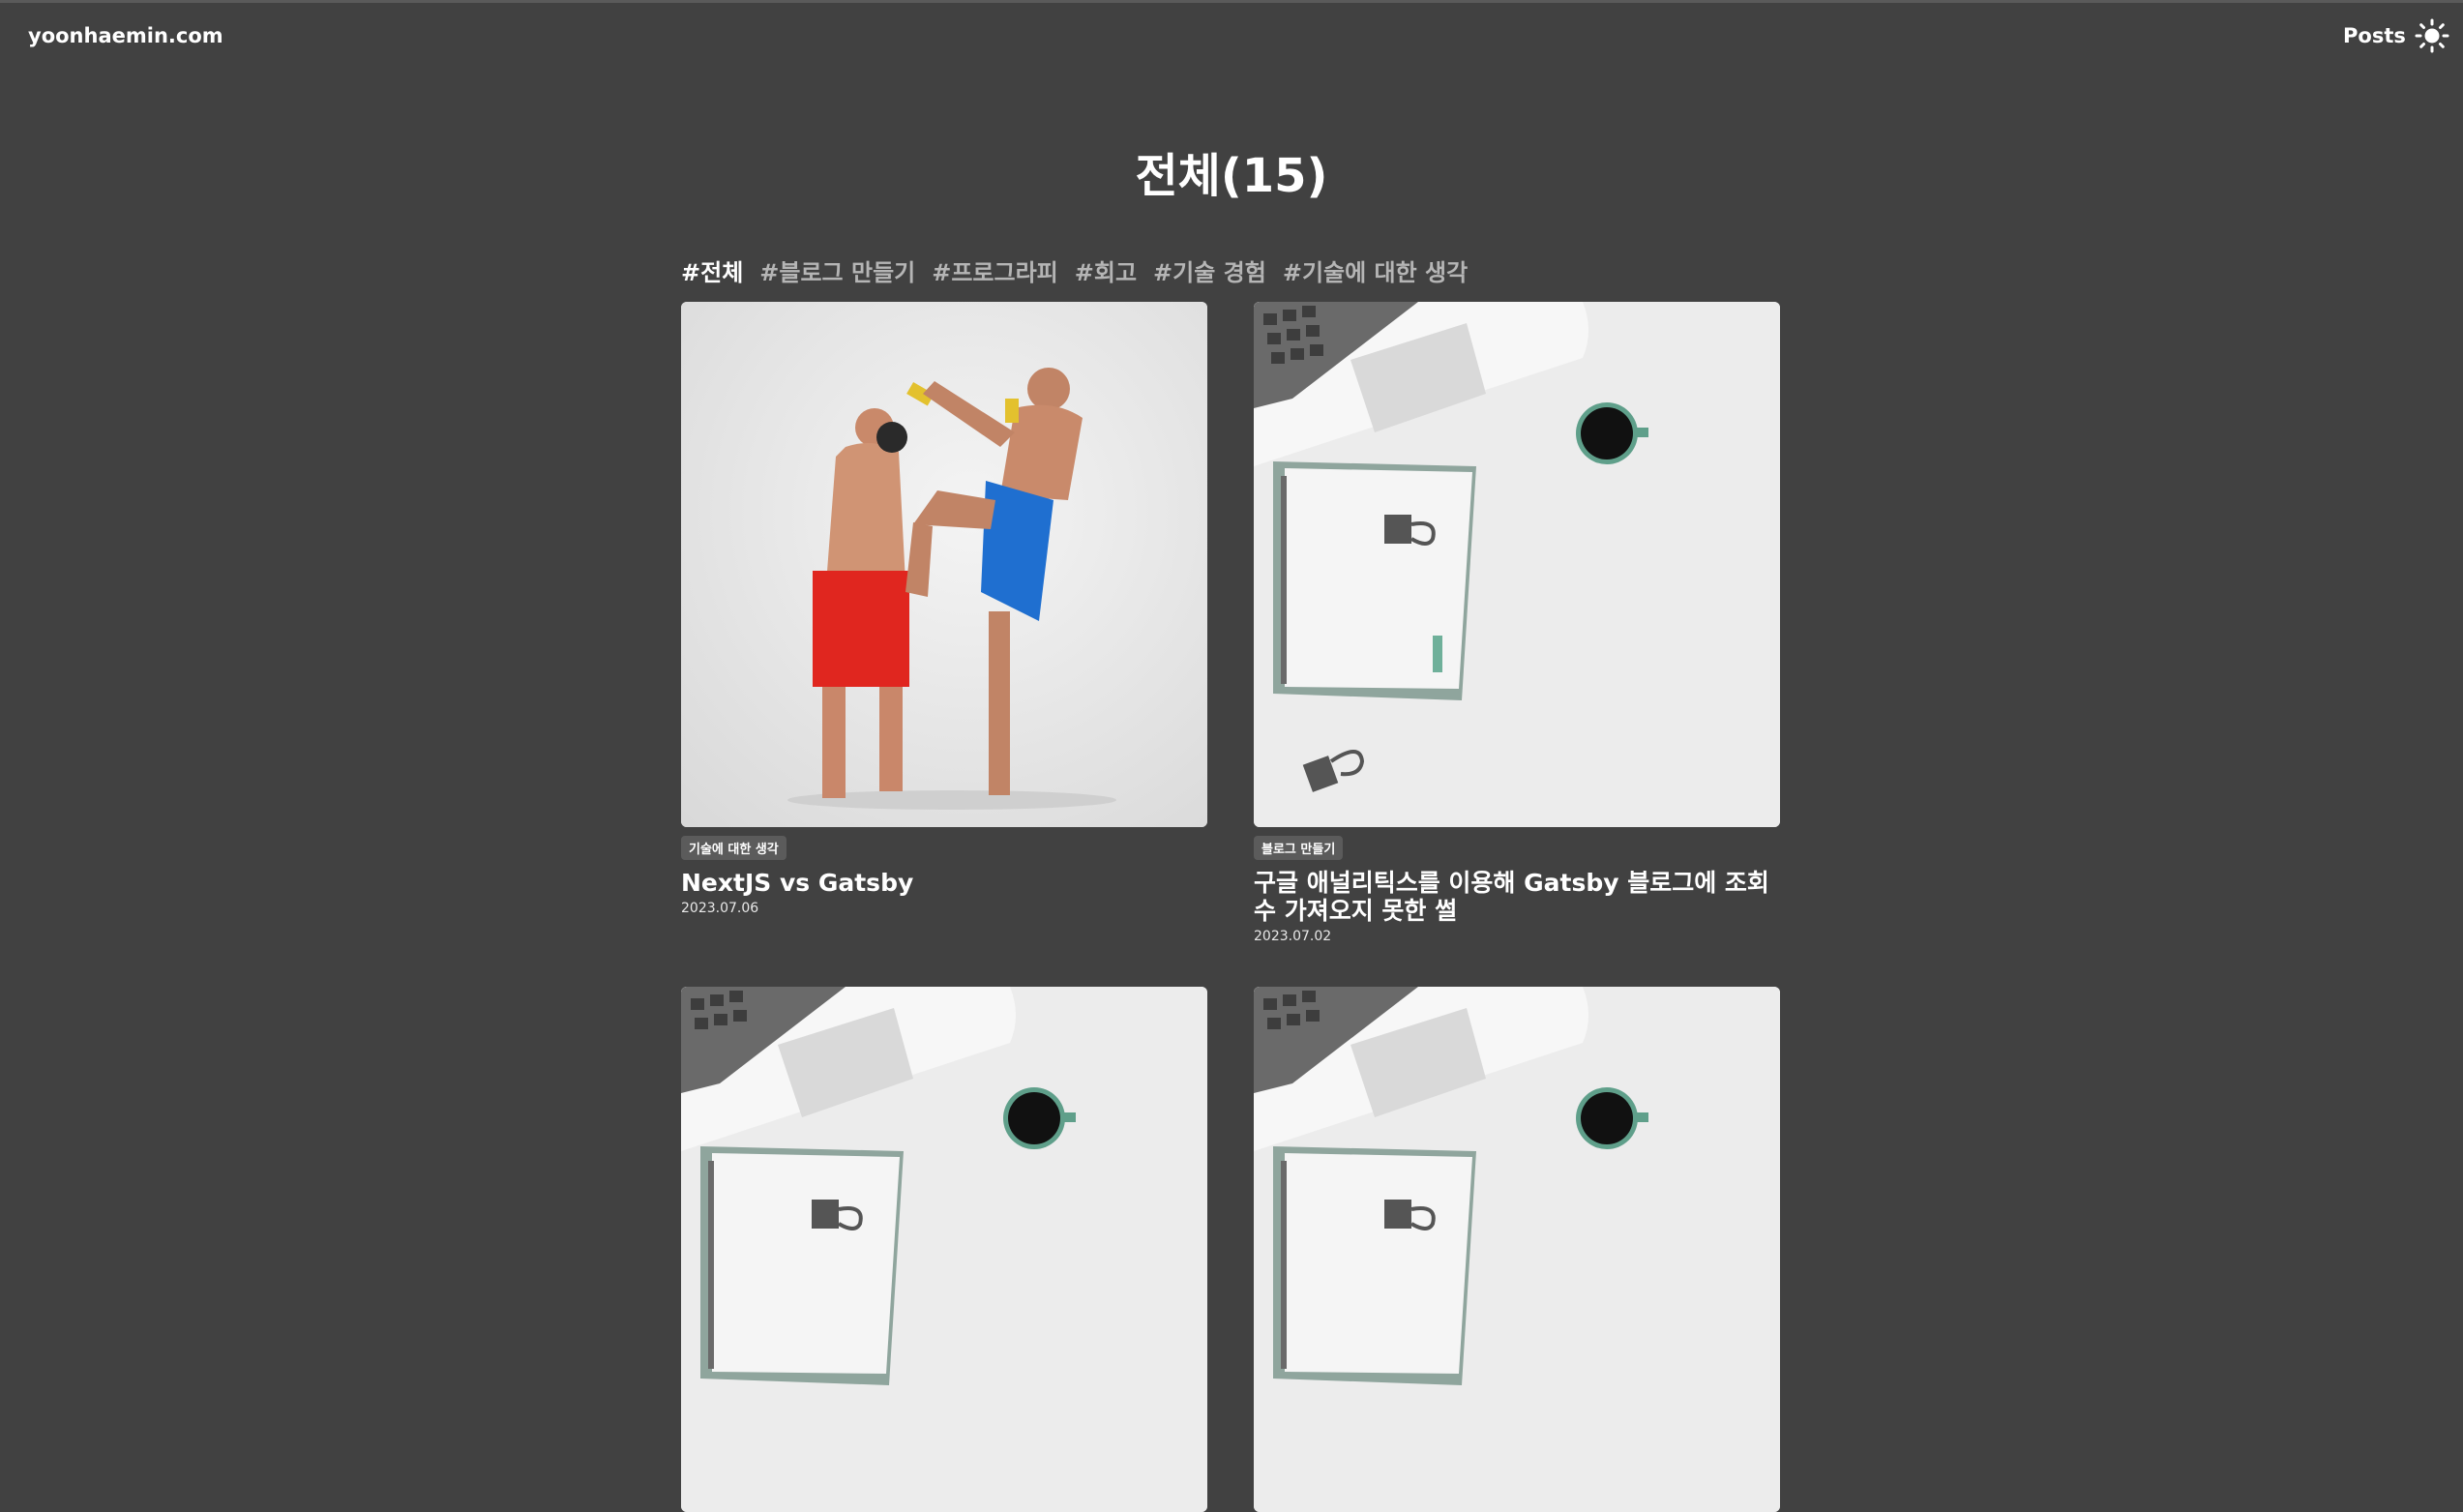 This screenshot has height=1512, width=2463. Describe the element at coordinates (1231, 176) in the screenshot. I see `page-title: 전체(15)` at that location.